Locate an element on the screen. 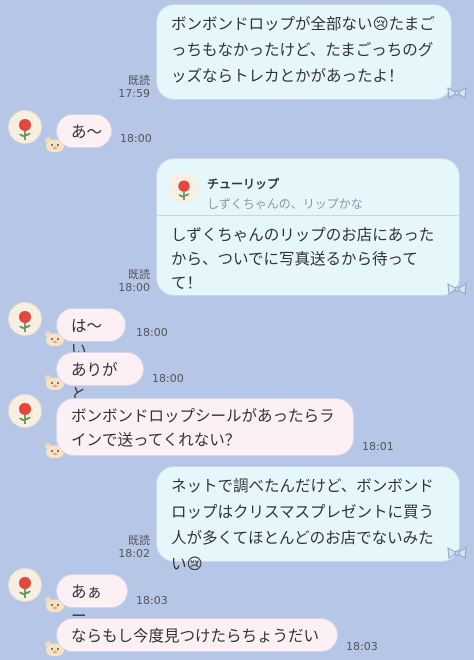 The width and height of the screenshot is (474, 660). reply-preview: チューリップ しずくちゃんの、リップかな is located at coordinates (308, 187).